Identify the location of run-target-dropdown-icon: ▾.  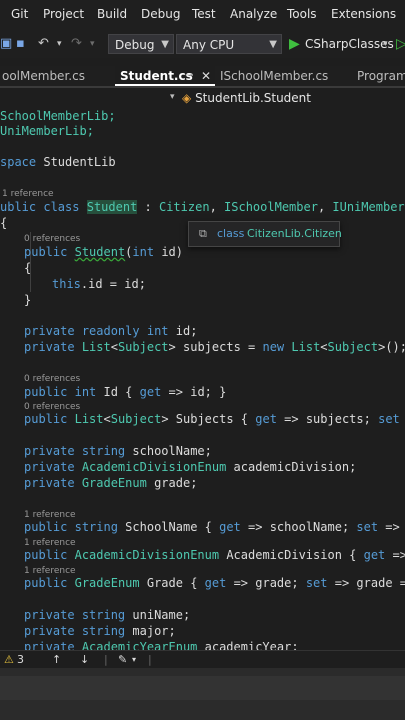
(385, 44).